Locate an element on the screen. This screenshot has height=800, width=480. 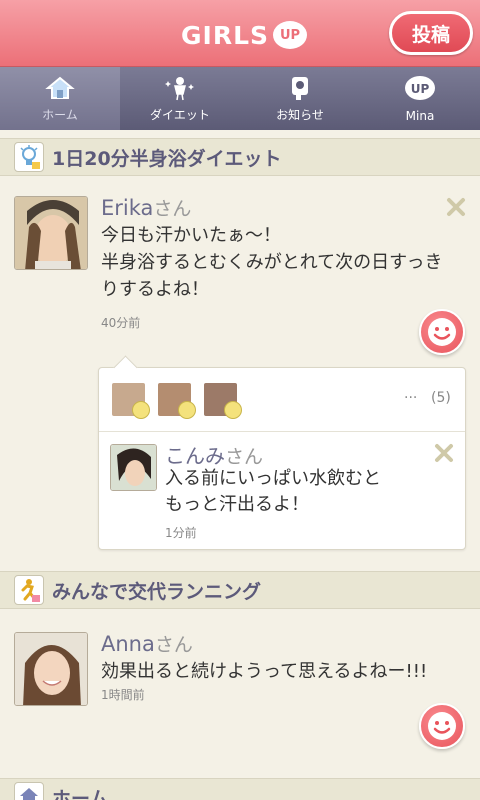
section-header: 1日20分半身浴ダイエット is located at coordinates (240, 157).